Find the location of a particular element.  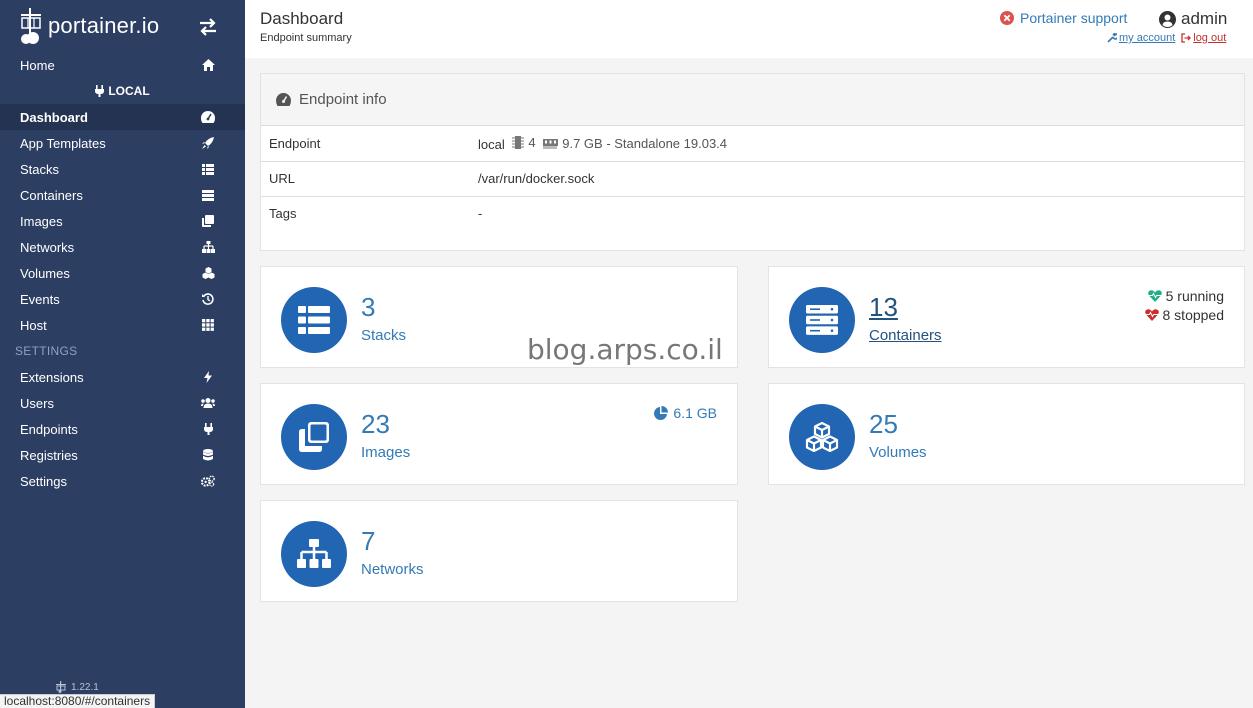

sidebar-item-label: Volumes is located at coordinates (45, 273).